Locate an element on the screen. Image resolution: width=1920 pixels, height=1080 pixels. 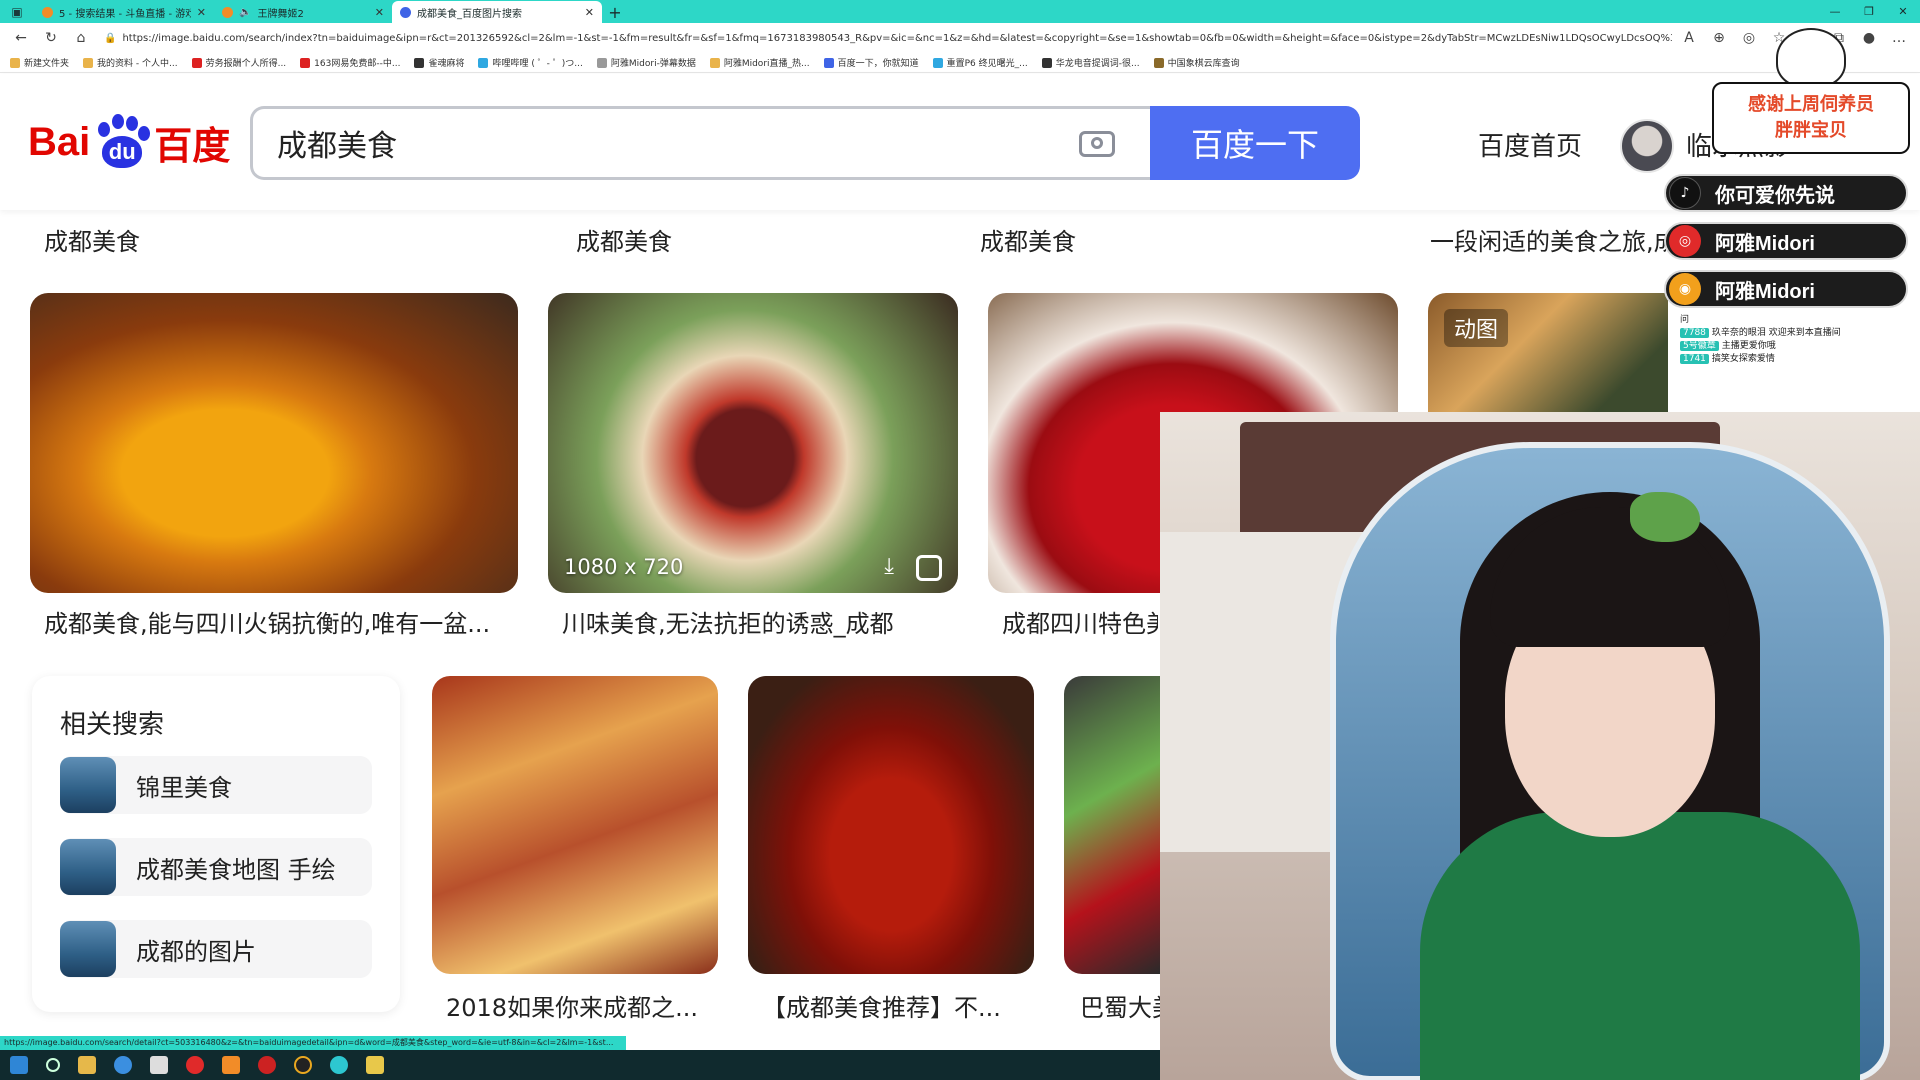
search-input: 成都美食 is located at coordinates (700, 143).